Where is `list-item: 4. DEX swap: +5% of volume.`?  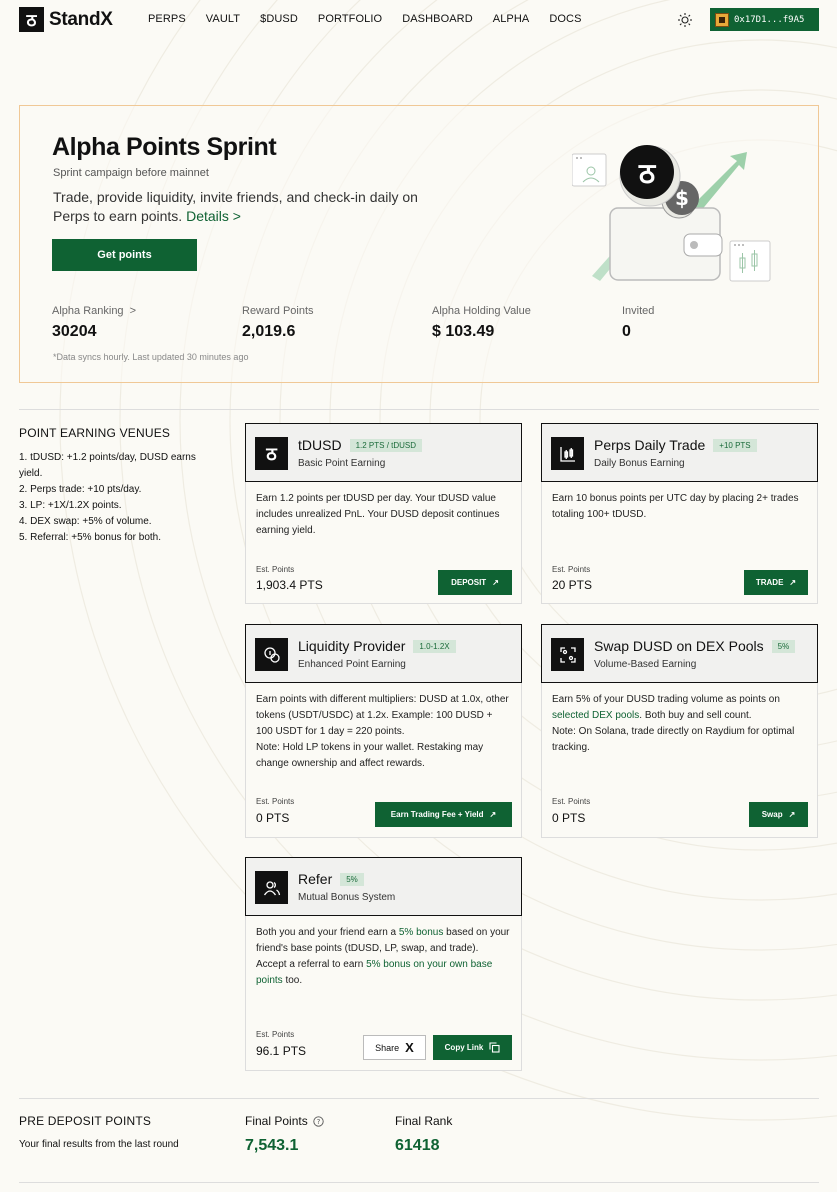 list-item: 4. DEX swap: +5% of volume. is located at coordinates (85, 521).